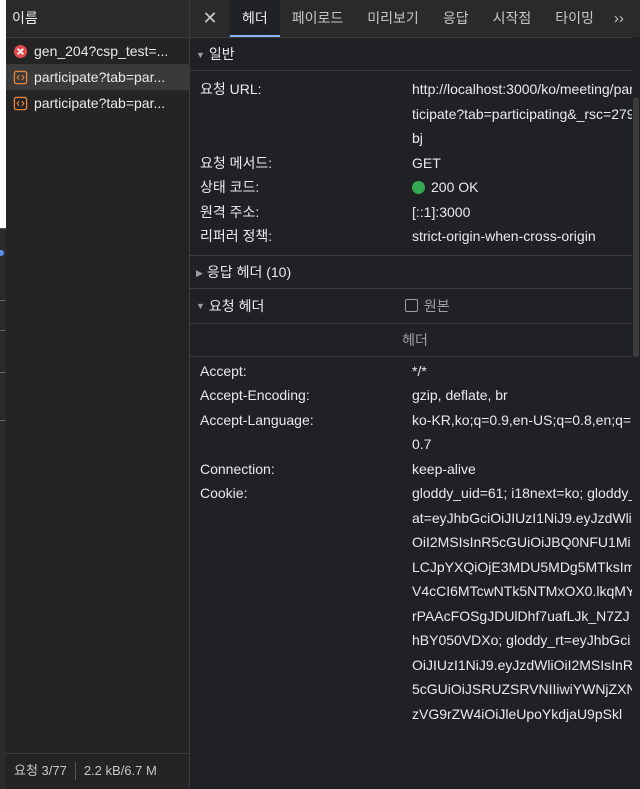 Image resolution: width=640 pixels, height=789 pixels. I want to click on section-title: 응답 헤더 (10), so click(249, 271).